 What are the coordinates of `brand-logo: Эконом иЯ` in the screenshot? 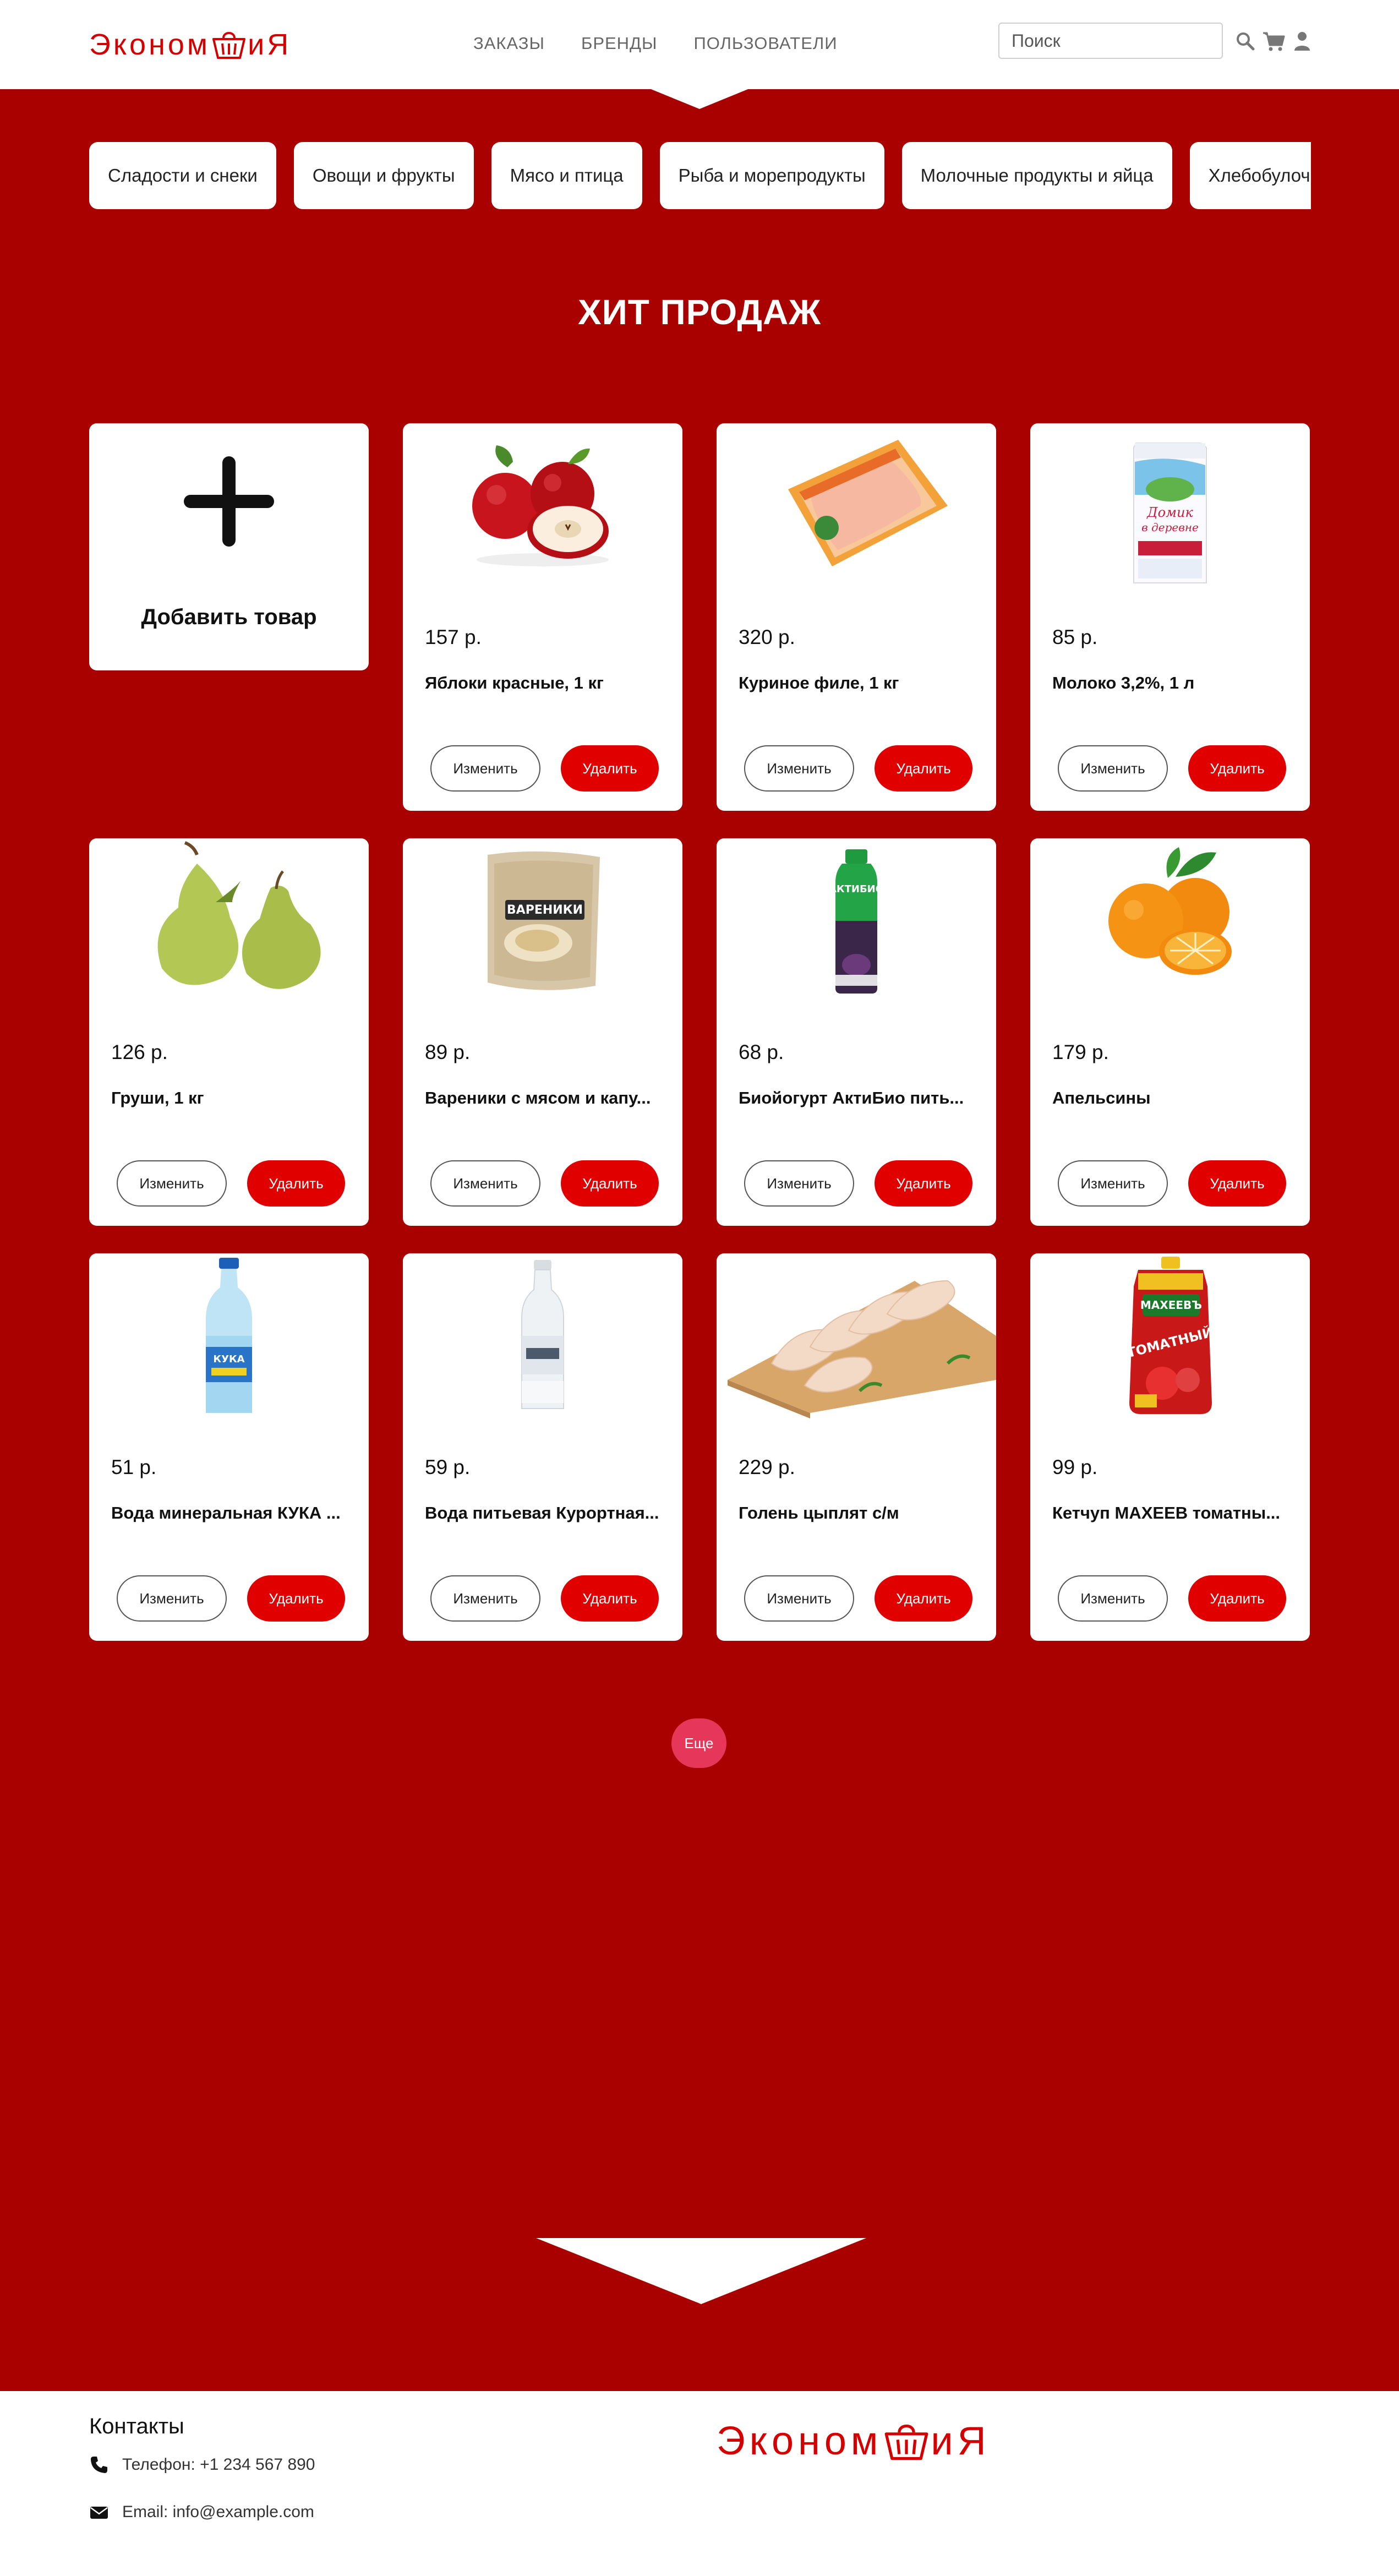 It's located at (190, 45).